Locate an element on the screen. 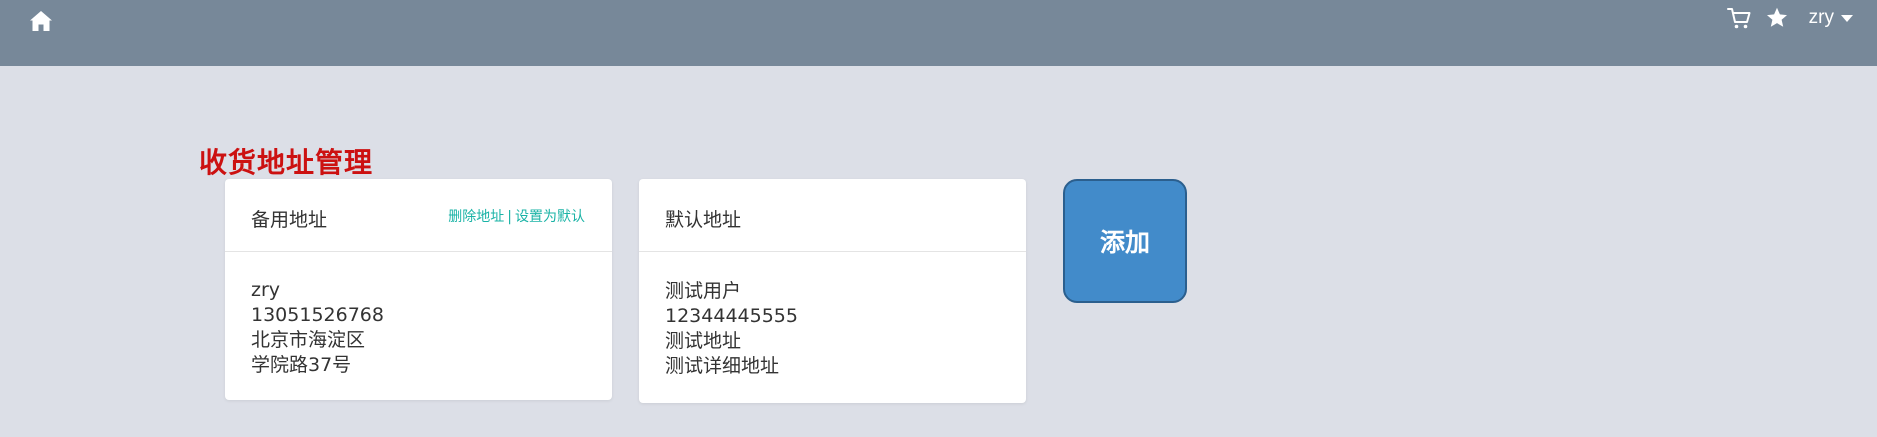  card-actions: 删除地址 | 设置为默认 is located at coordinates (516, 216).